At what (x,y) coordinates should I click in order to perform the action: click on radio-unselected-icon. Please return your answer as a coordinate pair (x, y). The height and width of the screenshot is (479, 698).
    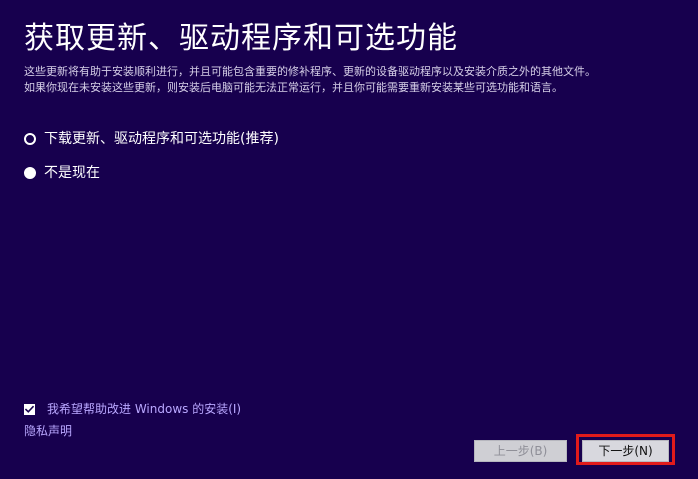
    Looking at the image, I should click on (30, 173).